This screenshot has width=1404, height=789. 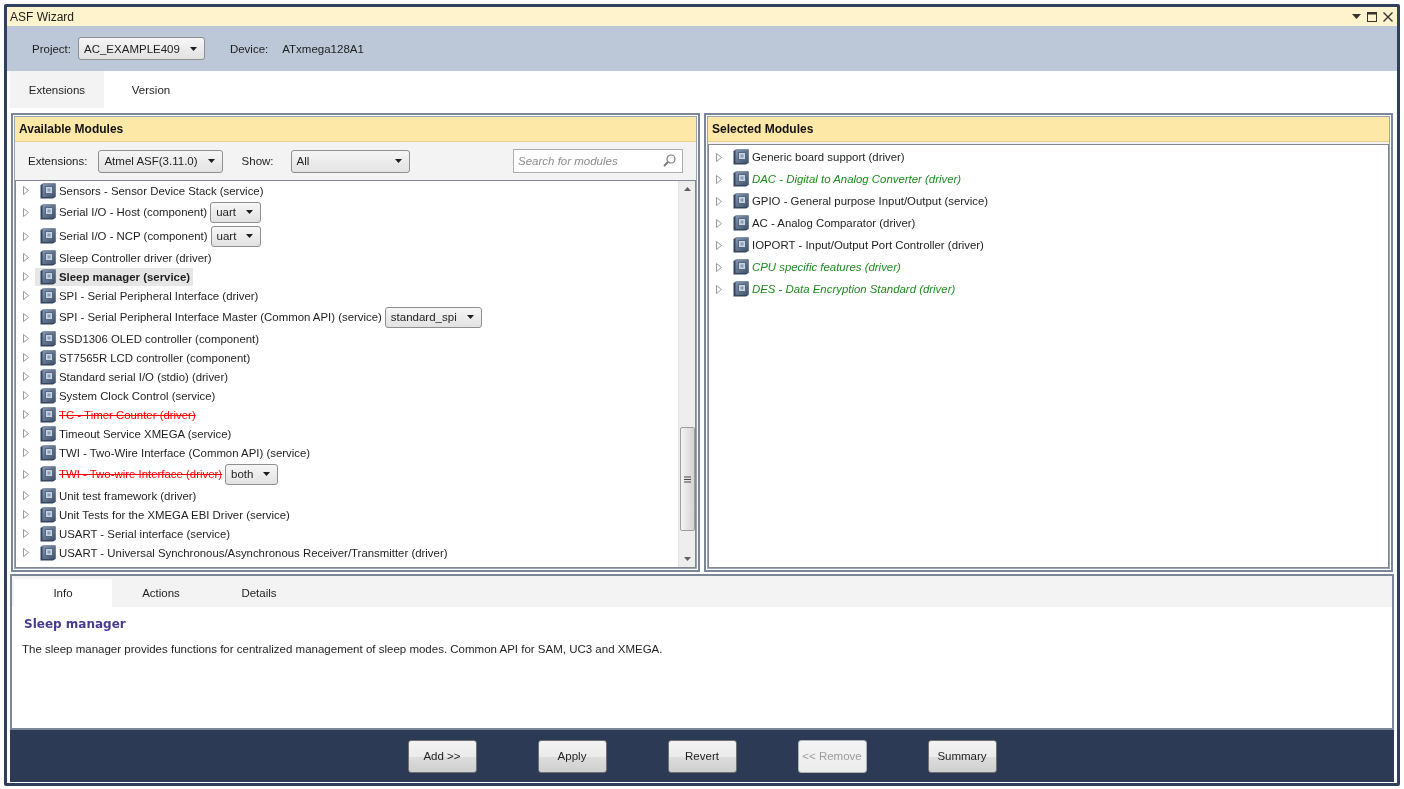 What do you see at coordinates (151, 190) in the screenshot?
I see `tree-item: Sensors - Sensor Device Stack (service)` at bounding box center [151, 190].